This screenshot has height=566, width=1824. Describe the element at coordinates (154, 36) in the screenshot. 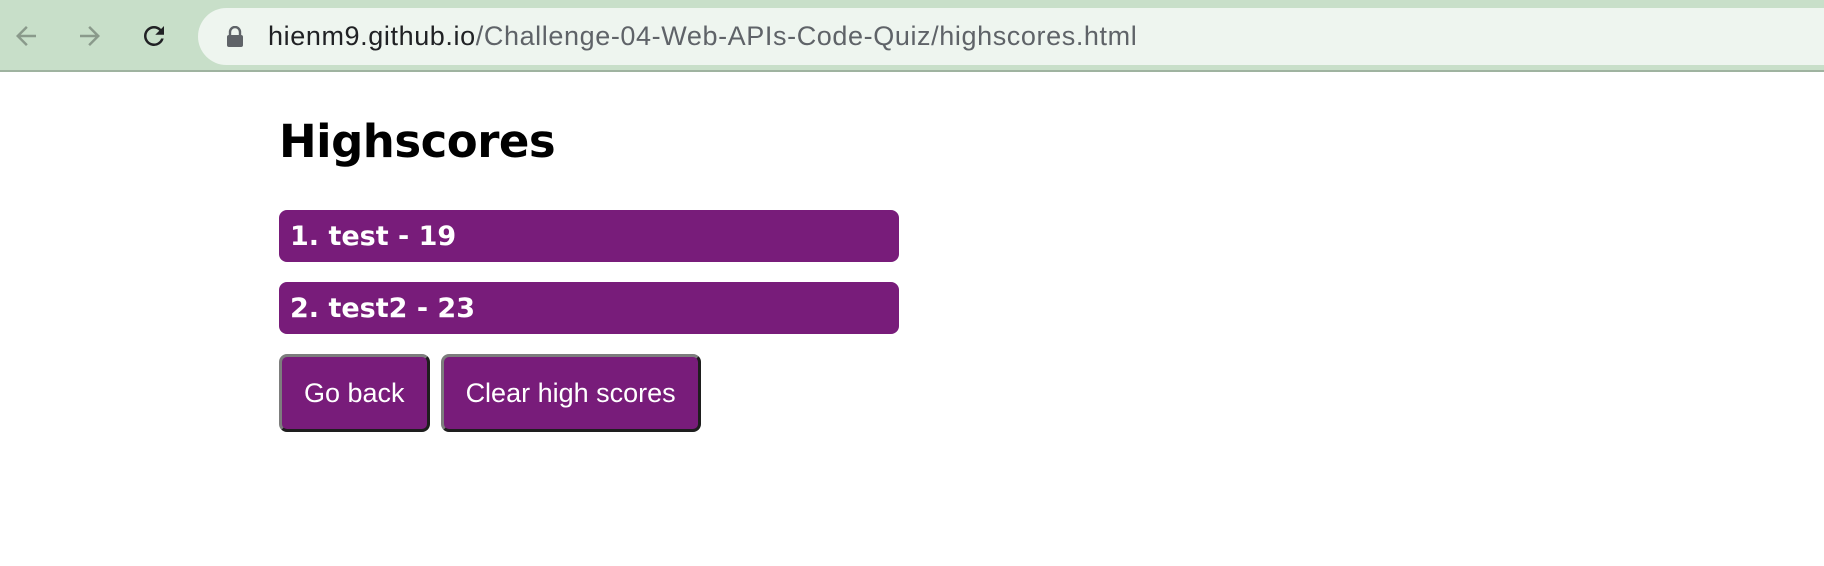

I see `reload-icon` at that location.